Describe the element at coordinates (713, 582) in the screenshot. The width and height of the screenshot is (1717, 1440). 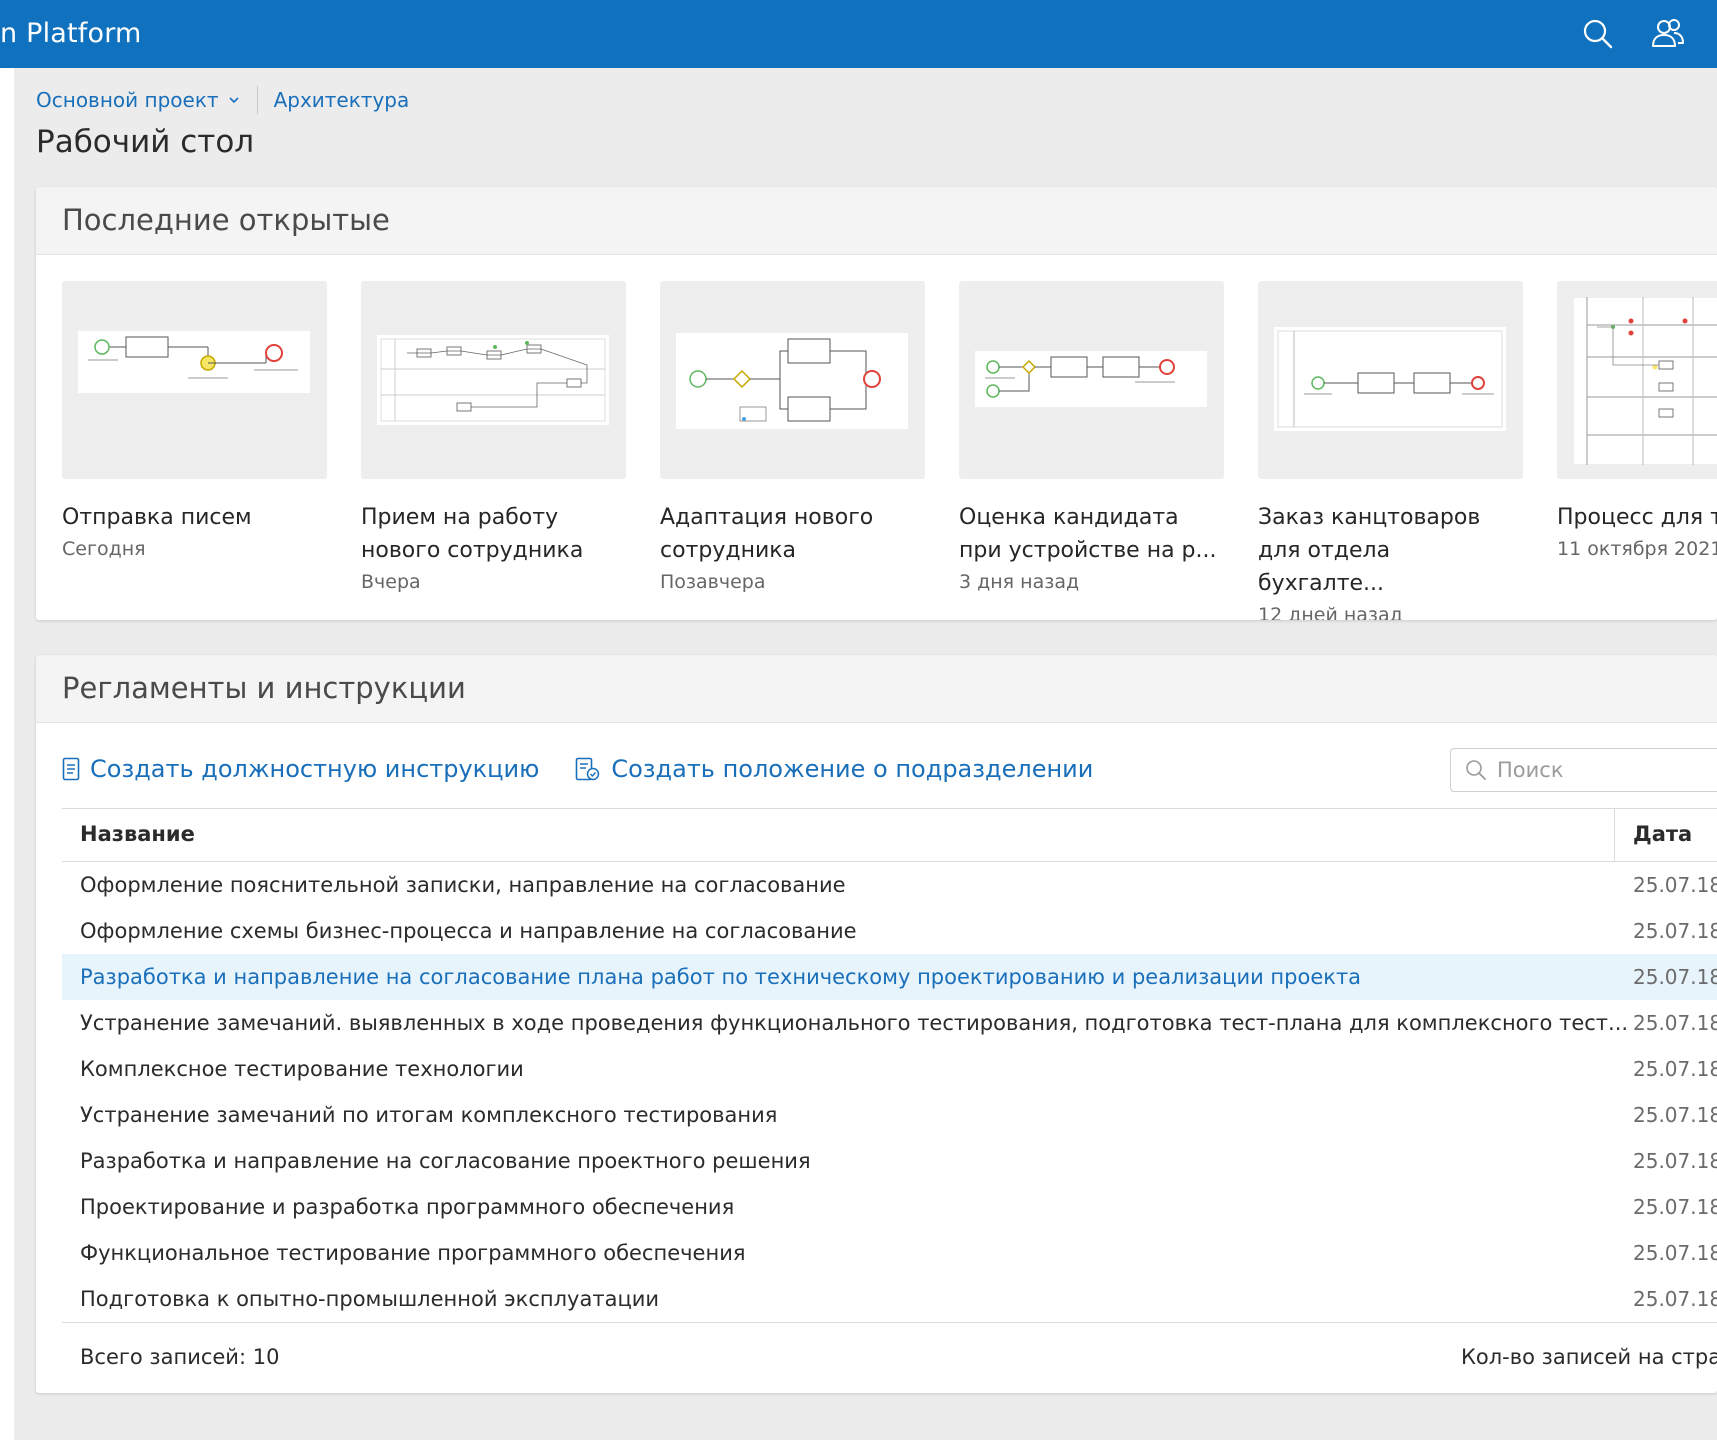
I see `recent-tile-date: Позавчера` at that location.